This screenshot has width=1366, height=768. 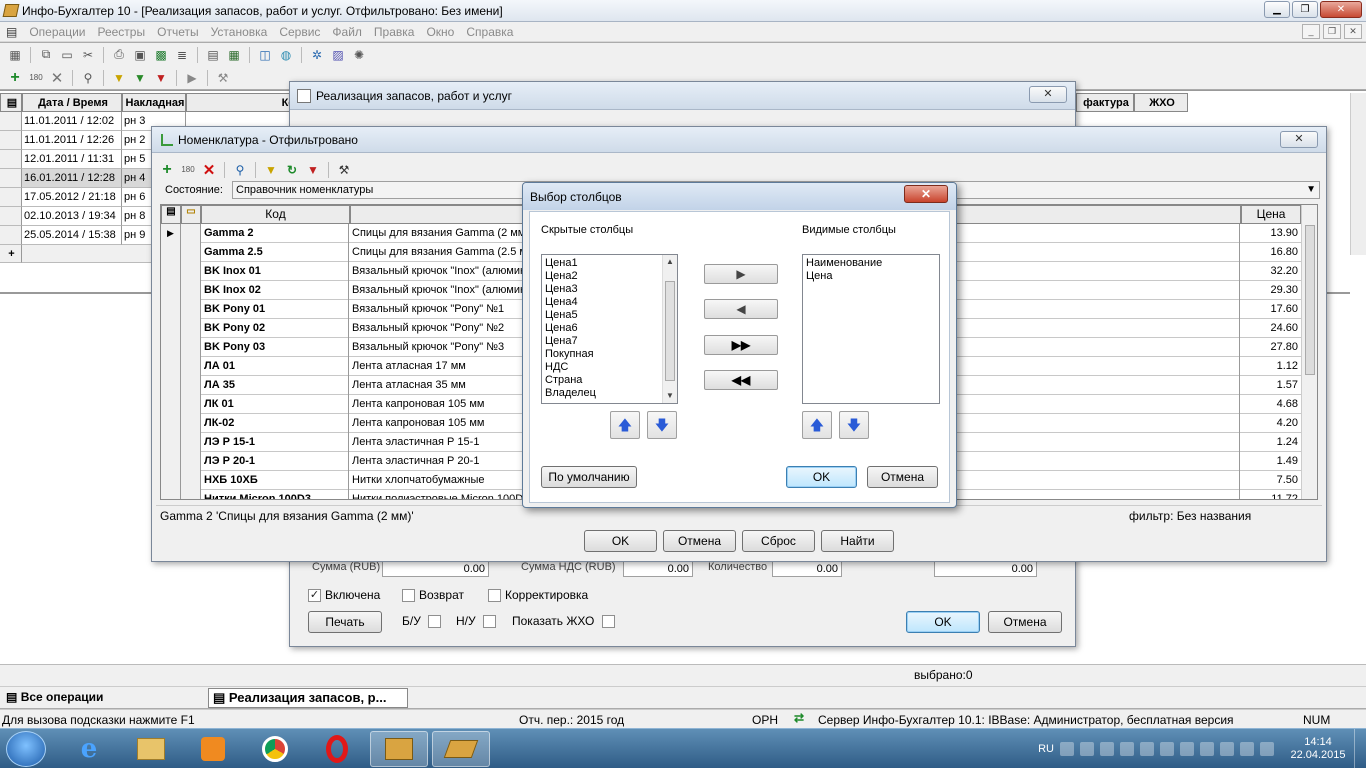 What do you see at coordinates (67, 55) in the screenshot?
I see `paste-icon: ▭` at bounding box center [67, 55].